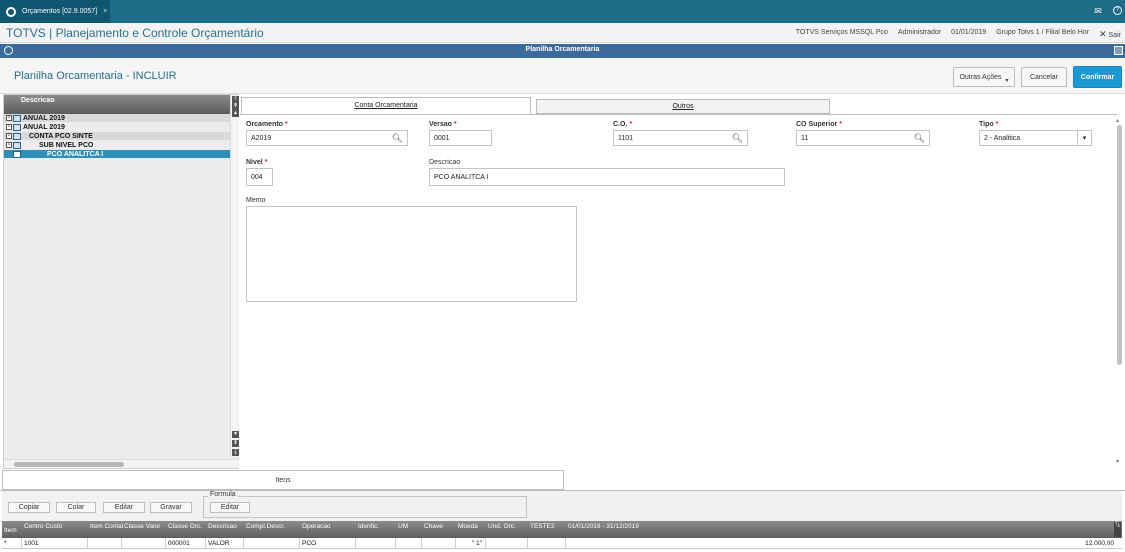 The image size is (1125, 552). I want to click on co-value: 1101, so click(626, 138).